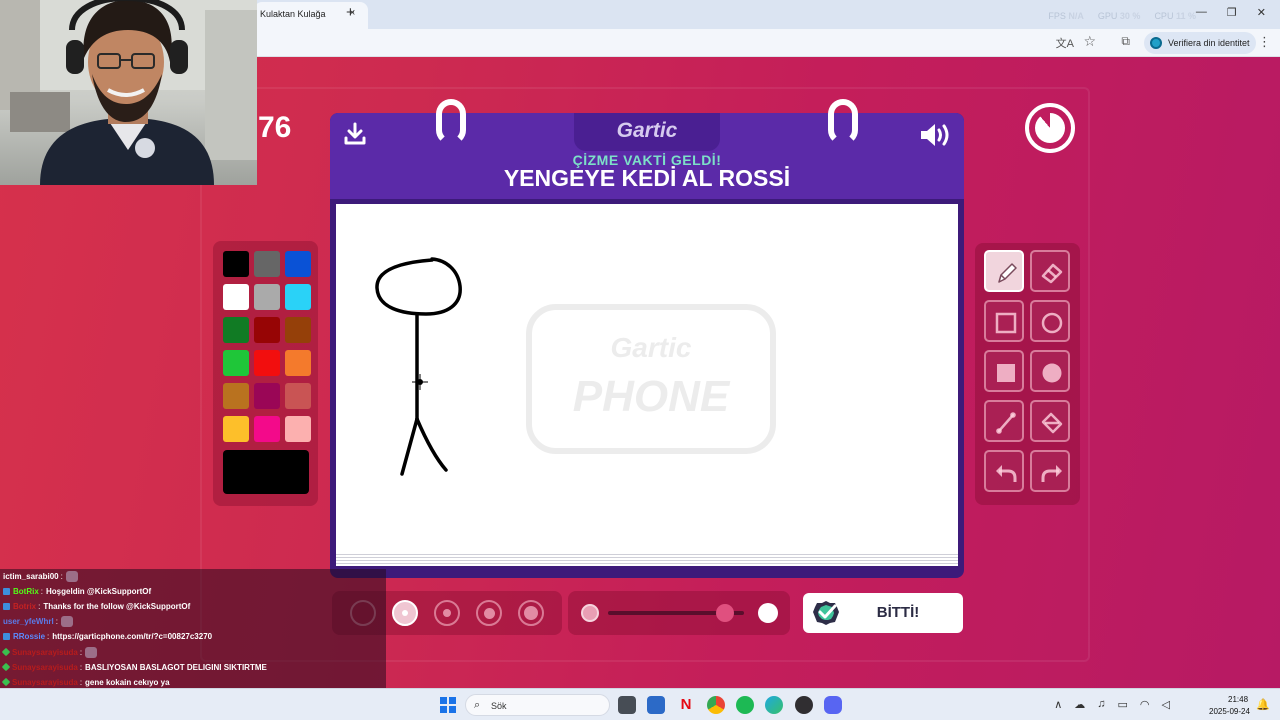  I want to click on tool-redo-button, so click(1050, 471).